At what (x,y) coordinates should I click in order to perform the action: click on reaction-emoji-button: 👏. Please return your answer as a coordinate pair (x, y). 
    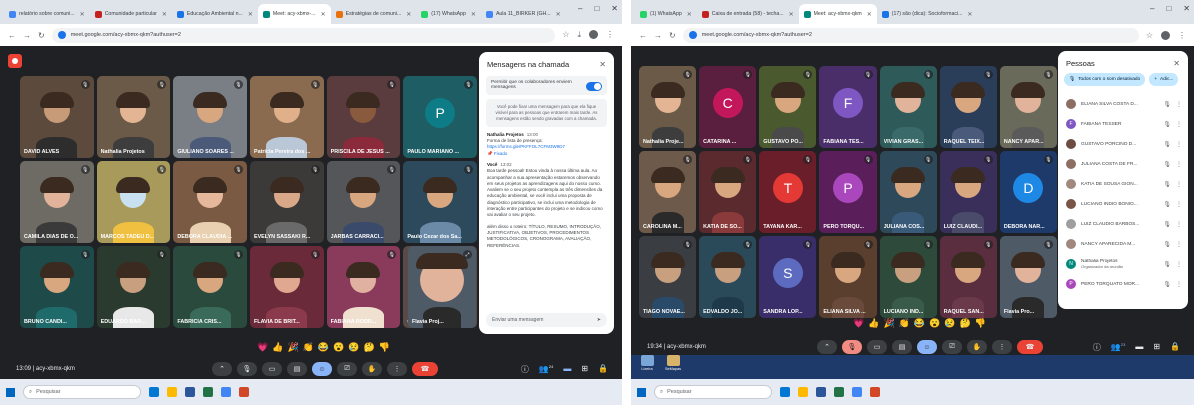
    Looking at the image, I should click on (308, 347).